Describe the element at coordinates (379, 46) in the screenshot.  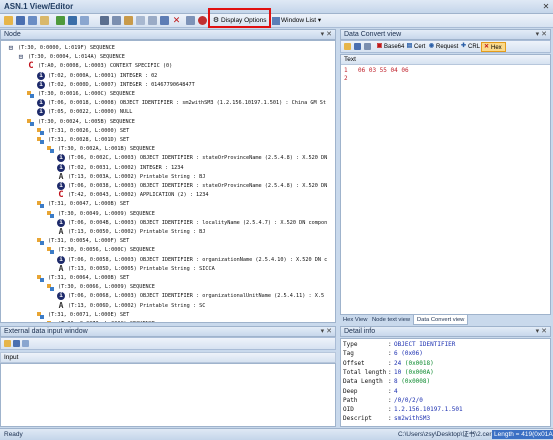
I see `base64-icon: ▣` at that location.